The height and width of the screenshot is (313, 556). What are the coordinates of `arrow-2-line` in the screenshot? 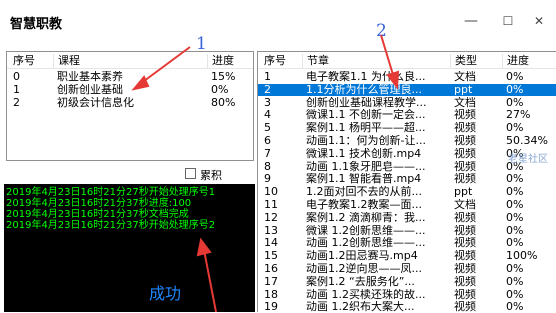 It's located at (387, 56).